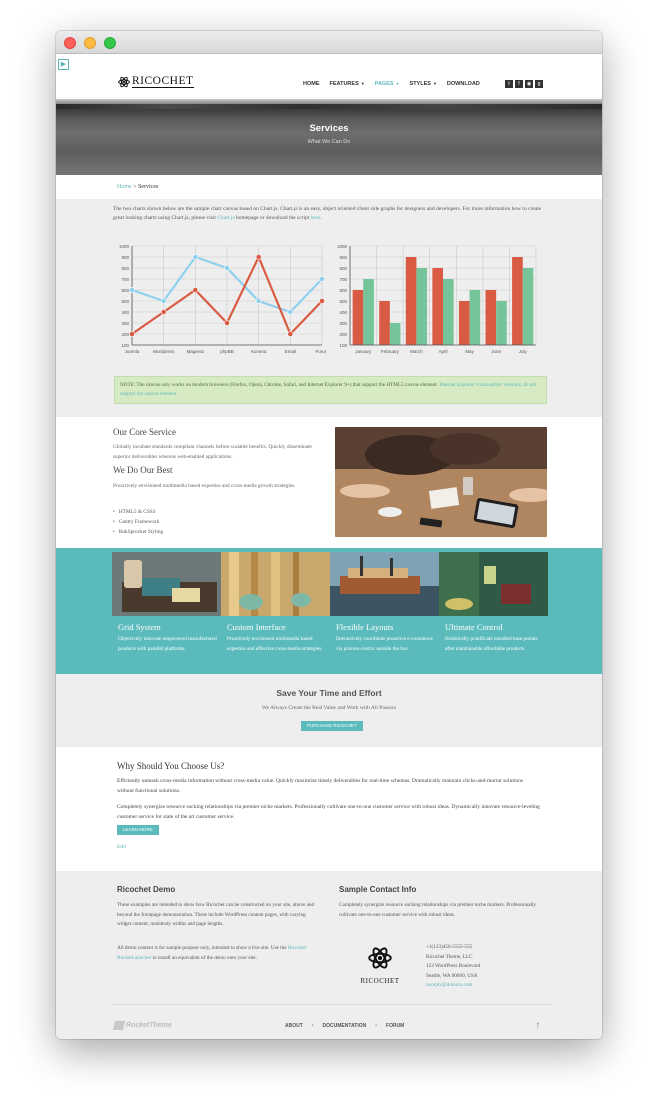  Describe the element at coordinates (124, 82) in the screenshot. I see `atom-logo-icon` at that location.